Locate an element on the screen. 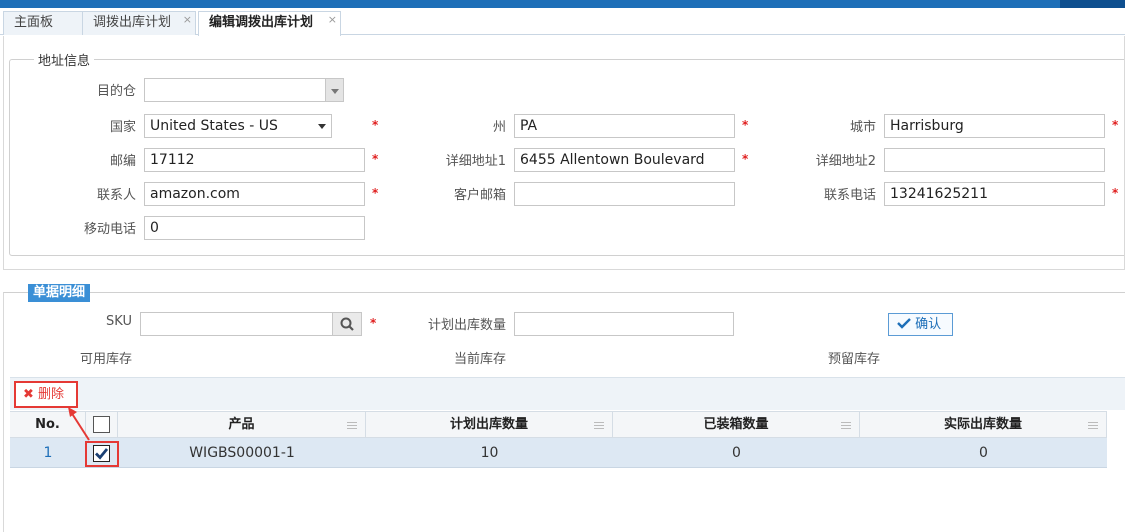  mobile-input: 0 is located at coordinates (254, 228).